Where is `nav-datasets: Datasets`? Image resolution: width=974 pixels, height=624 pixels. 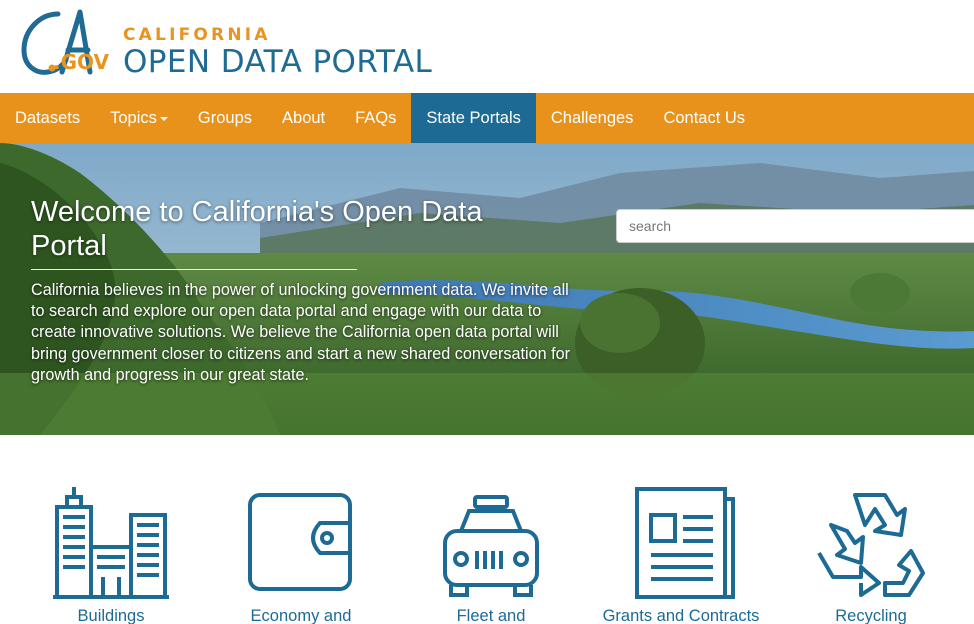 nav-datasets: Datasets is located at coordinates (47, 118).